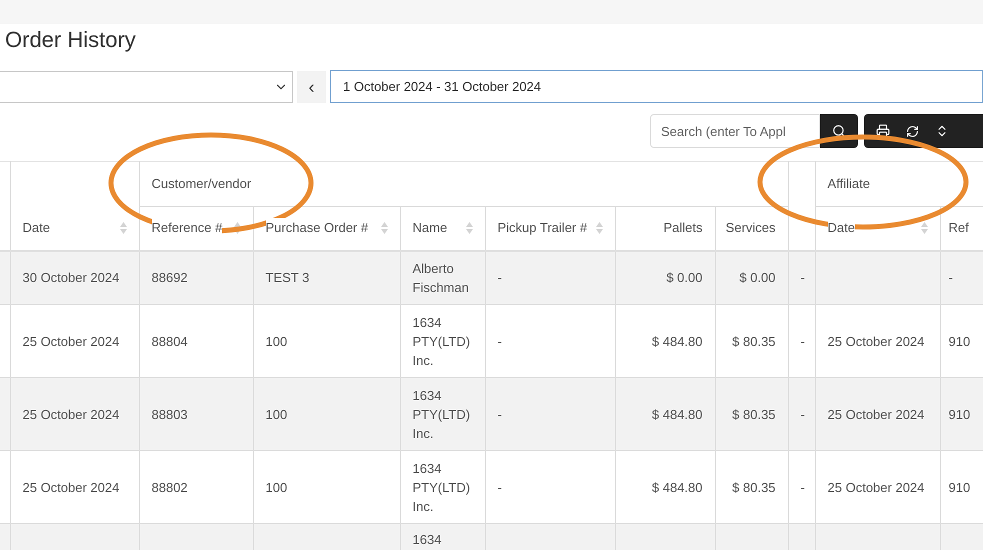  Describe the element at coordinates (735, 131) in the screenshot. I see `search-field: Search (enter To Appl` at that location.